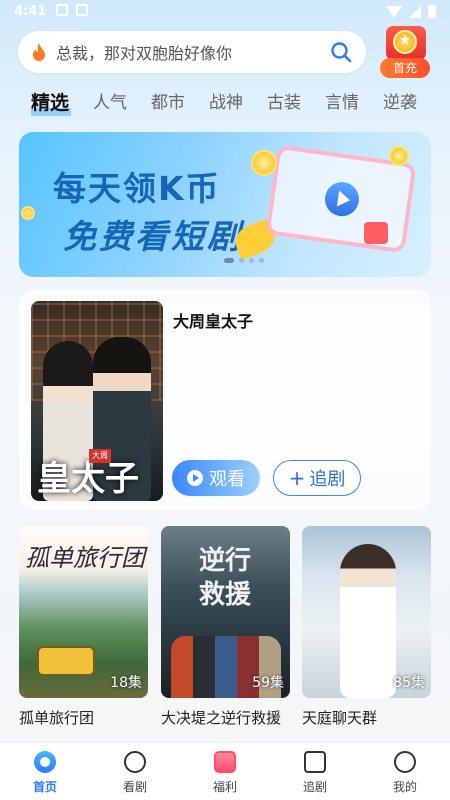  I want to click on search-bar: 总裁，那对双胞胎好像你, so click(192, 52).